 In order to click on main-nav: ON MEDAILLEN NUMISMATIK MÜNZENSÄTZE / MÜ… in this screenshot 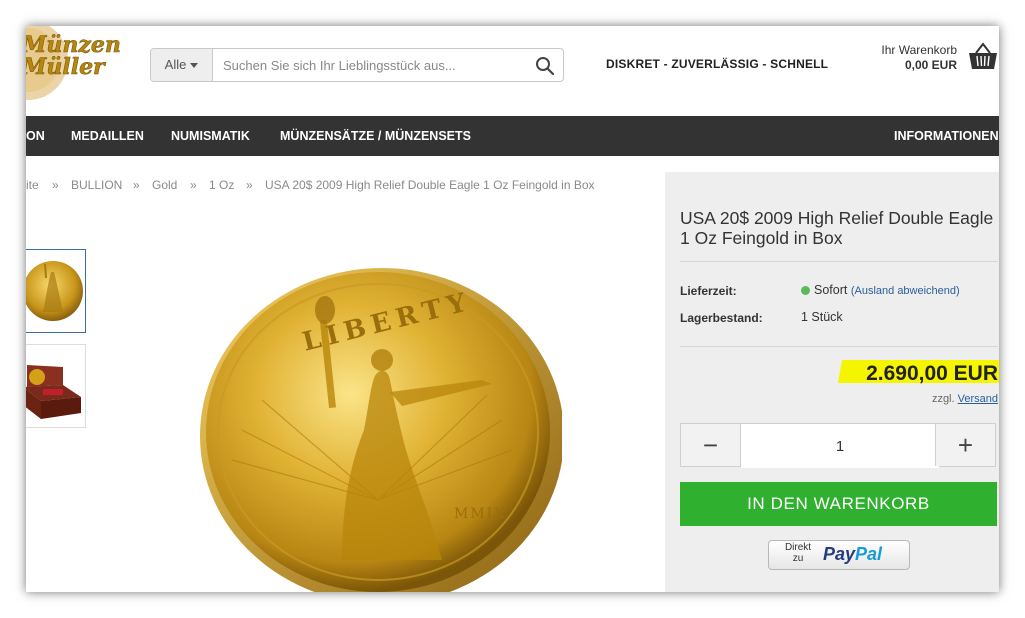, I will do `click(512, 136)`.